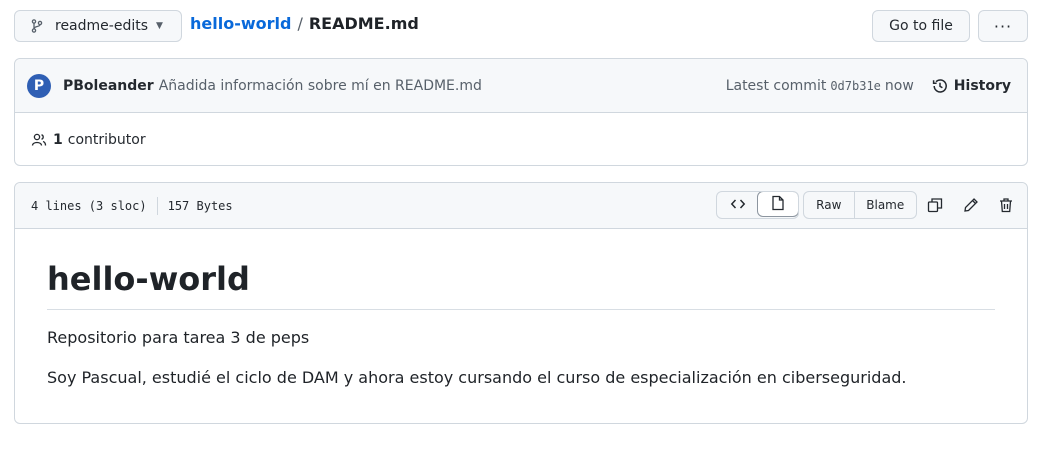 Image resolution: width=1039 pixels, height=457 pixels. Describe the element at coordinates (108, 86) in the screenshot. I see `commit-author-link: PBoleander` at that location.